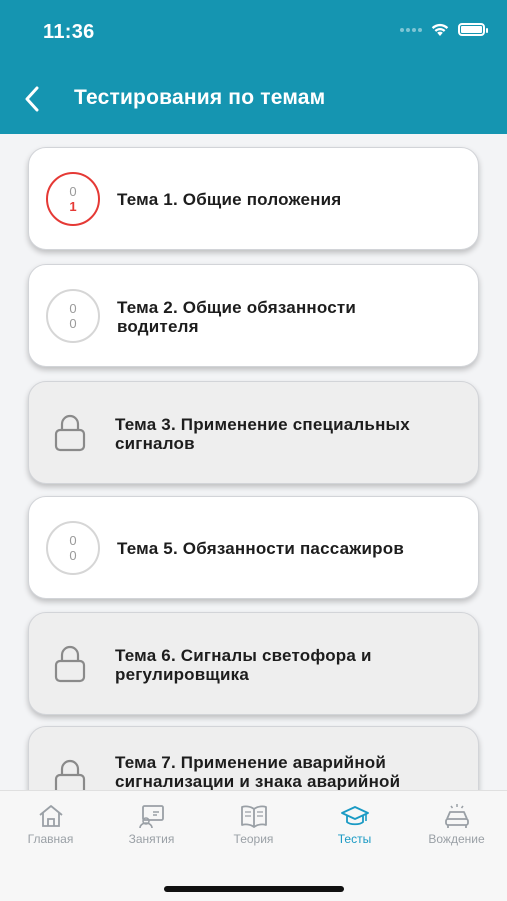 The width and height of the screenshot is (507, 901). I want to click on back-button, so click(38, 99).